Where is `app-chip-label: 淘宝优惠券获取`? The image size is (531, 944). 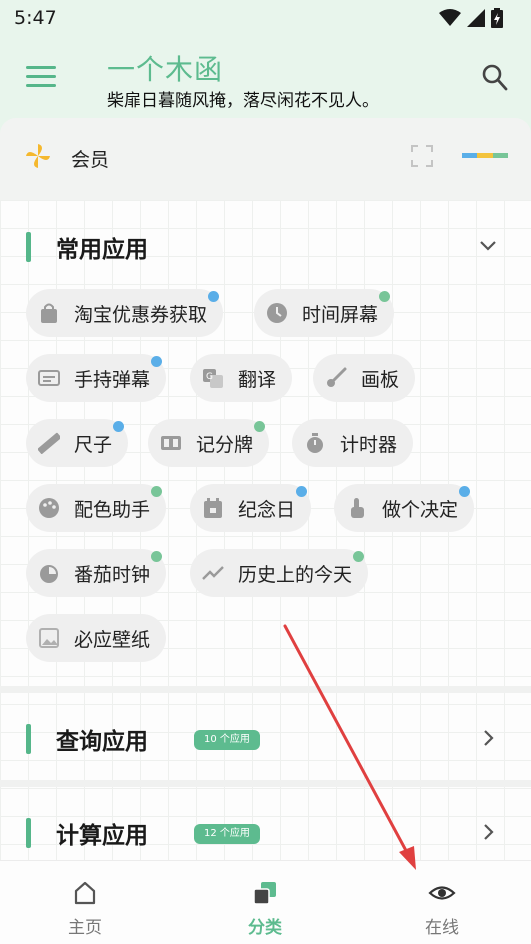
app-chip-label: 淘宝优惠券获取 is located at coordinates (141, 314).